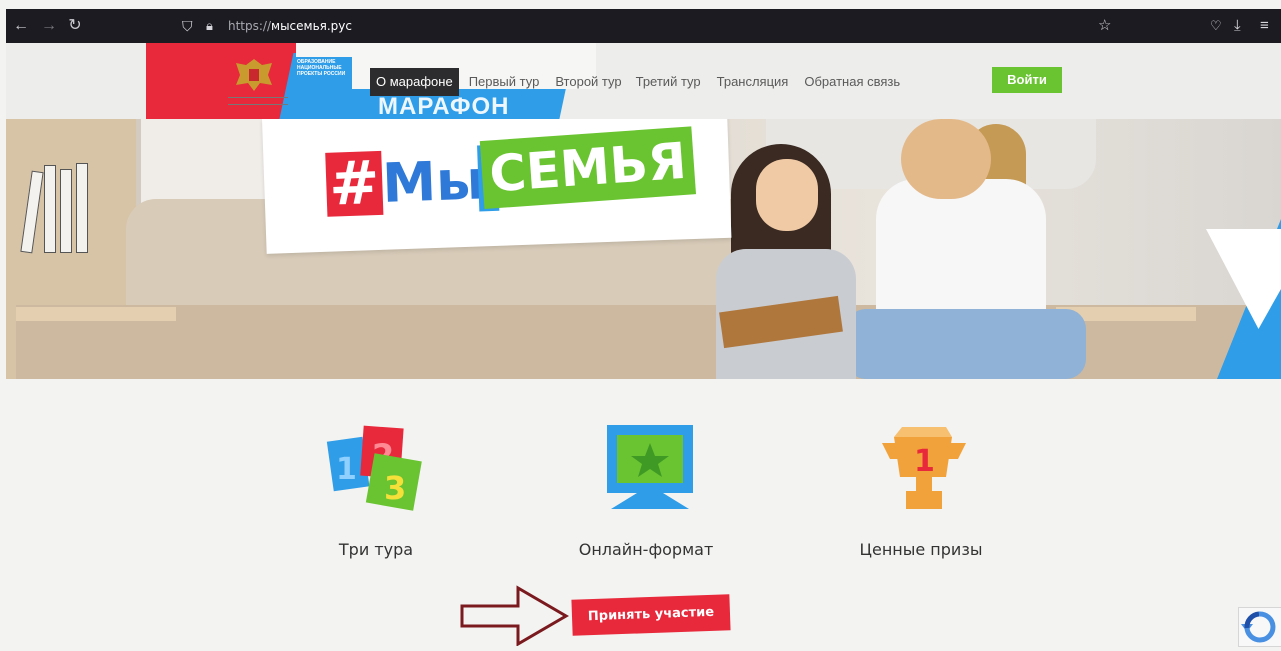  I want to click on svg-text: 3, so click(395, 488).